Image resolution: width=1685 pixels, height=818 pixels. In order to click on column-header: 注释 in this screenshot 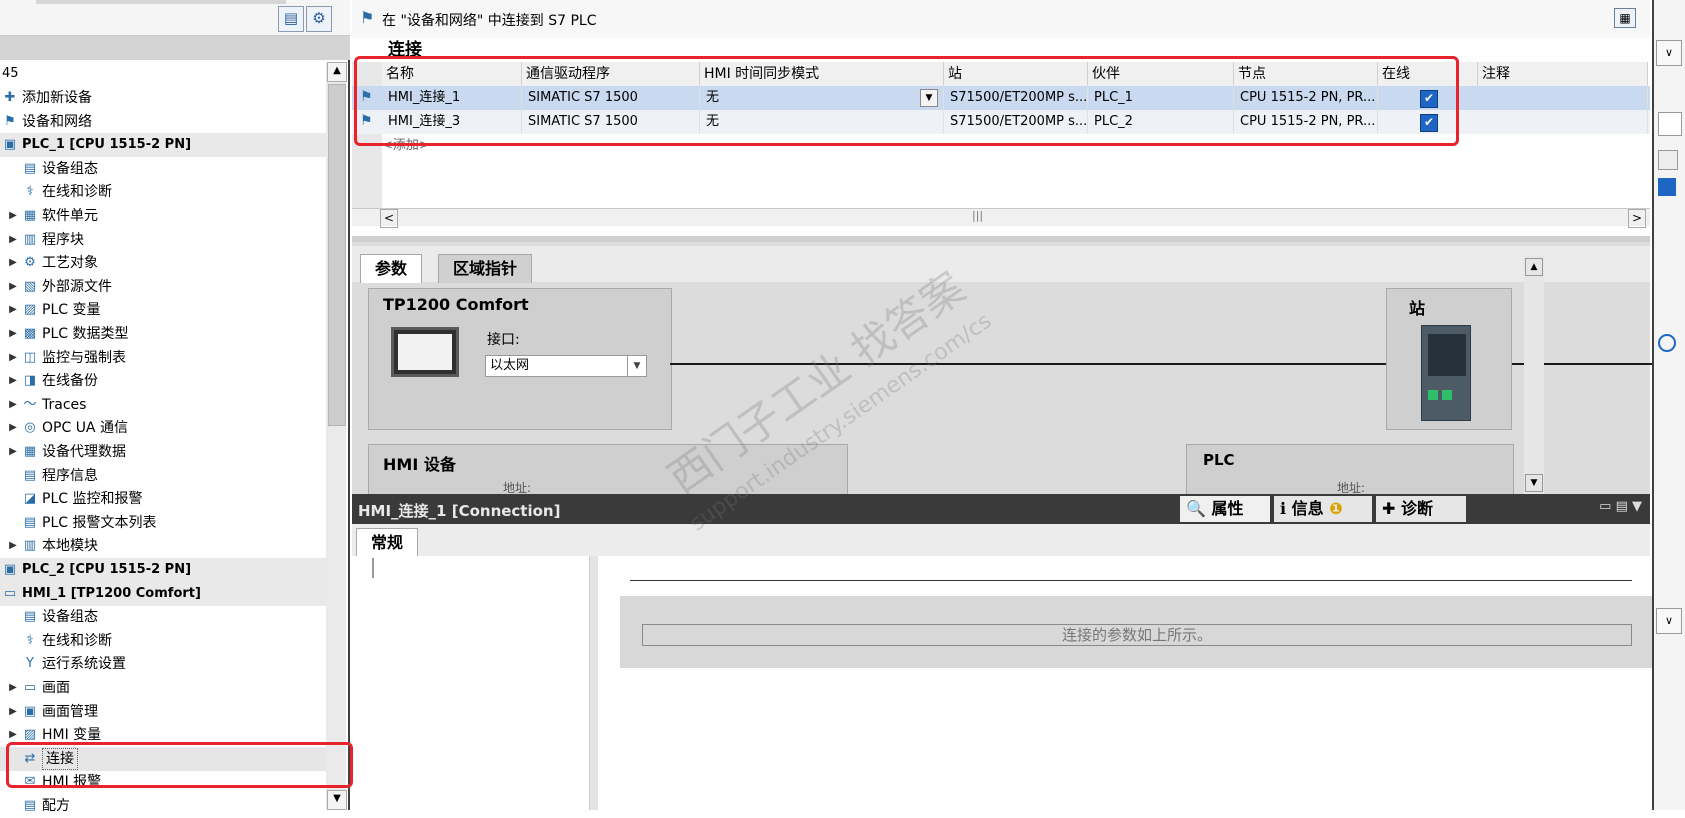, I will do `click(1563, 74)`.